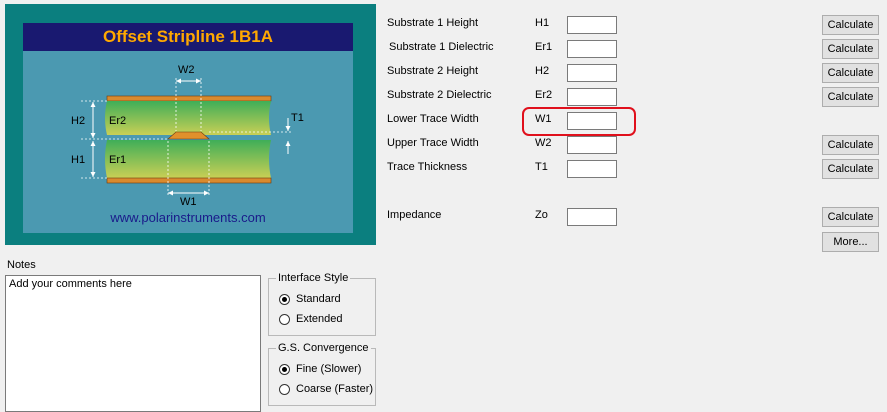  Describe the element at coordinates (284, 389) in the screenshot. I see `radio-coarse-indicator` at that location.